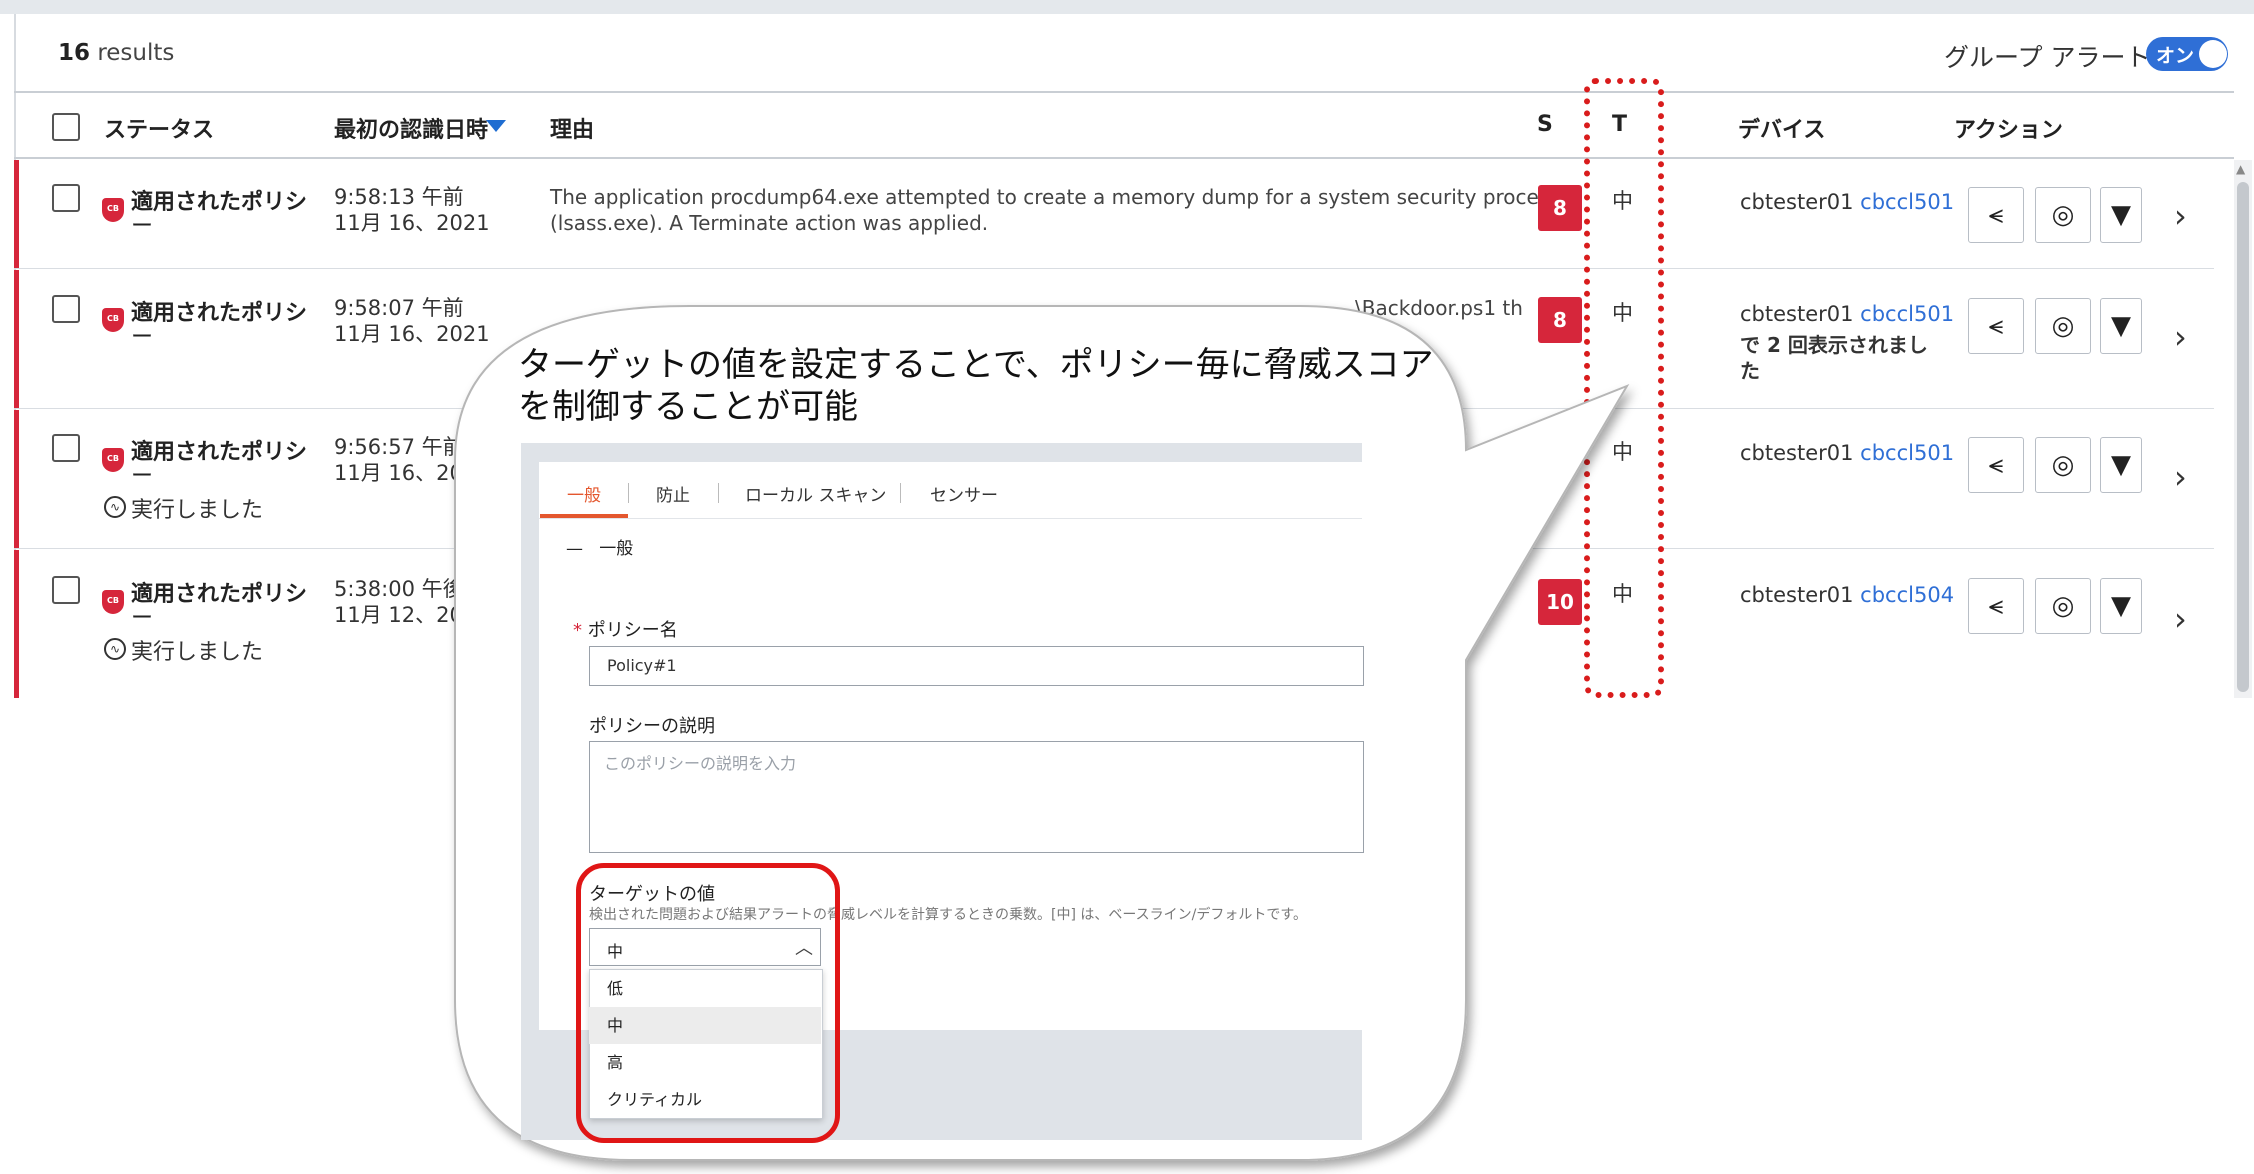 The width and height of the screenshot is (2254, 1174). I want to click on policy-description-placeholder: このポリシーの説明を入力, so click(700, 763).